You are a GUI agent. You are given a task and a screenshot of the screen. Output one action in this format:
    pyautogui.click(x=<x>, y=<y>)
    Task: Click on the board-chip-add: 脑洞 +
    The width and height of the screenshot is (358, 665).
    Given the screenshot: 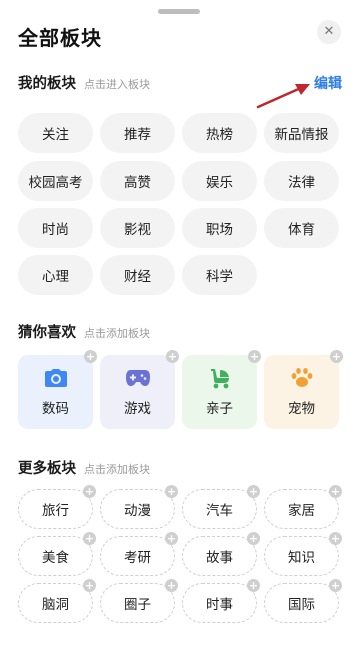 What is the action you would take?
    pyautogui.click(x=57, y=601)
    